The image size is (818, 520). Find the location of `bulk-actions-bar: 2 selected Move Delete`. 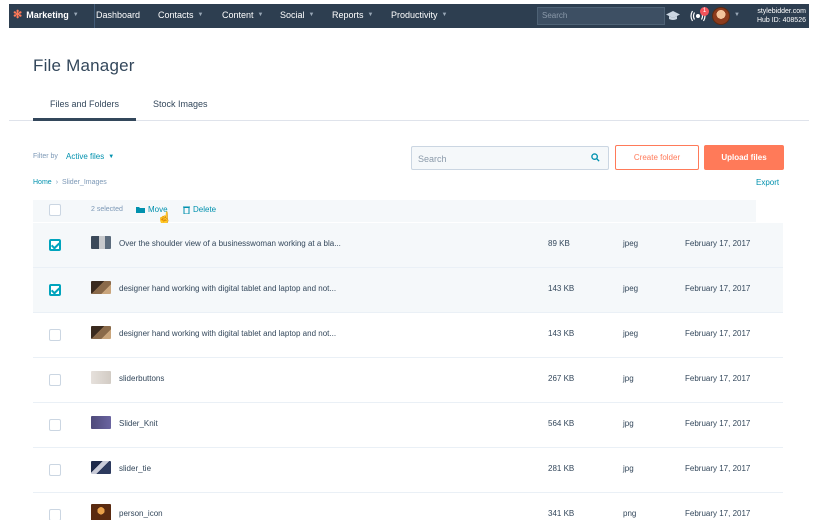

bulk-actions-bar: 2 selected Move Delete is located at coordinates (394, 211).